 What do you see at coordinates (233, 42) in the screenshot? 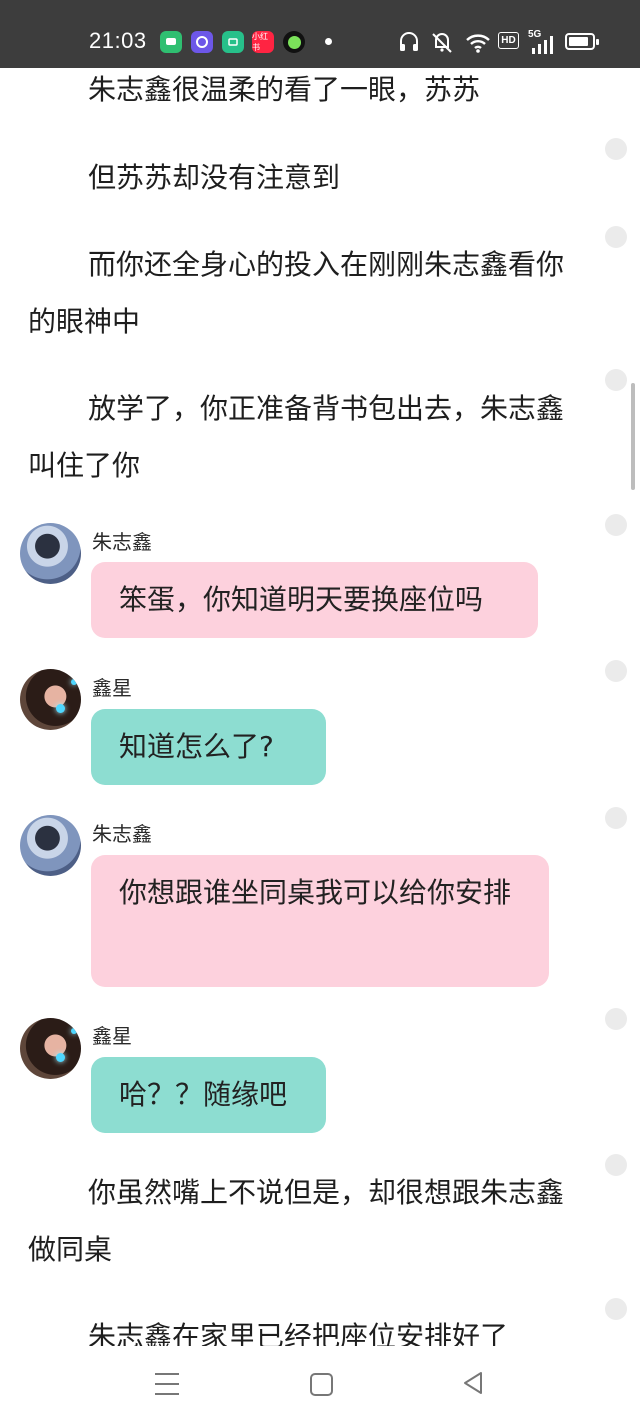
I see `wallet-app-icon` at bounding box center [233, 42].